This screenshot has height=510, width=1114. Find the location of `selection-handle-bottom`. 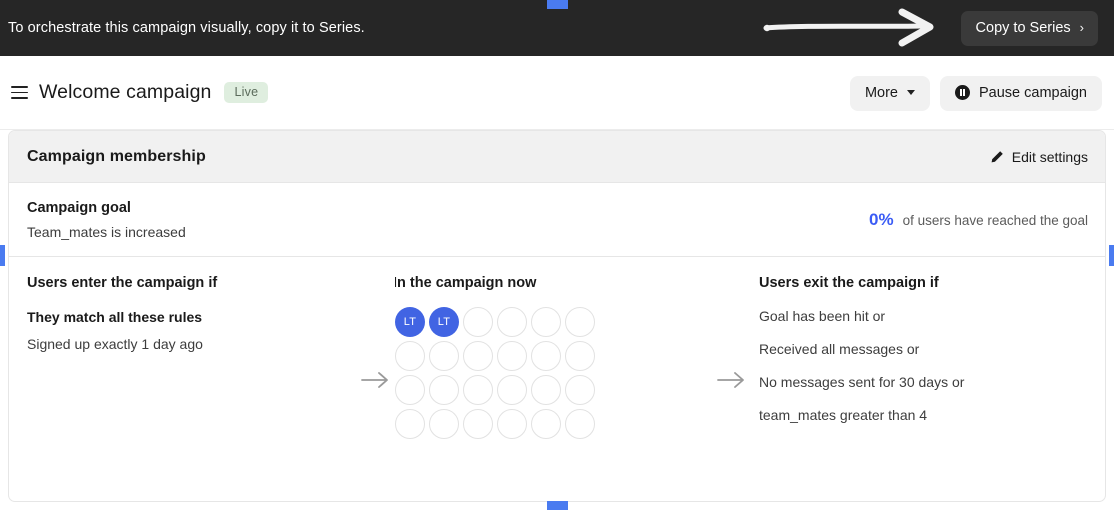

selection-handle-bottom is located at coordinates (557, 505).